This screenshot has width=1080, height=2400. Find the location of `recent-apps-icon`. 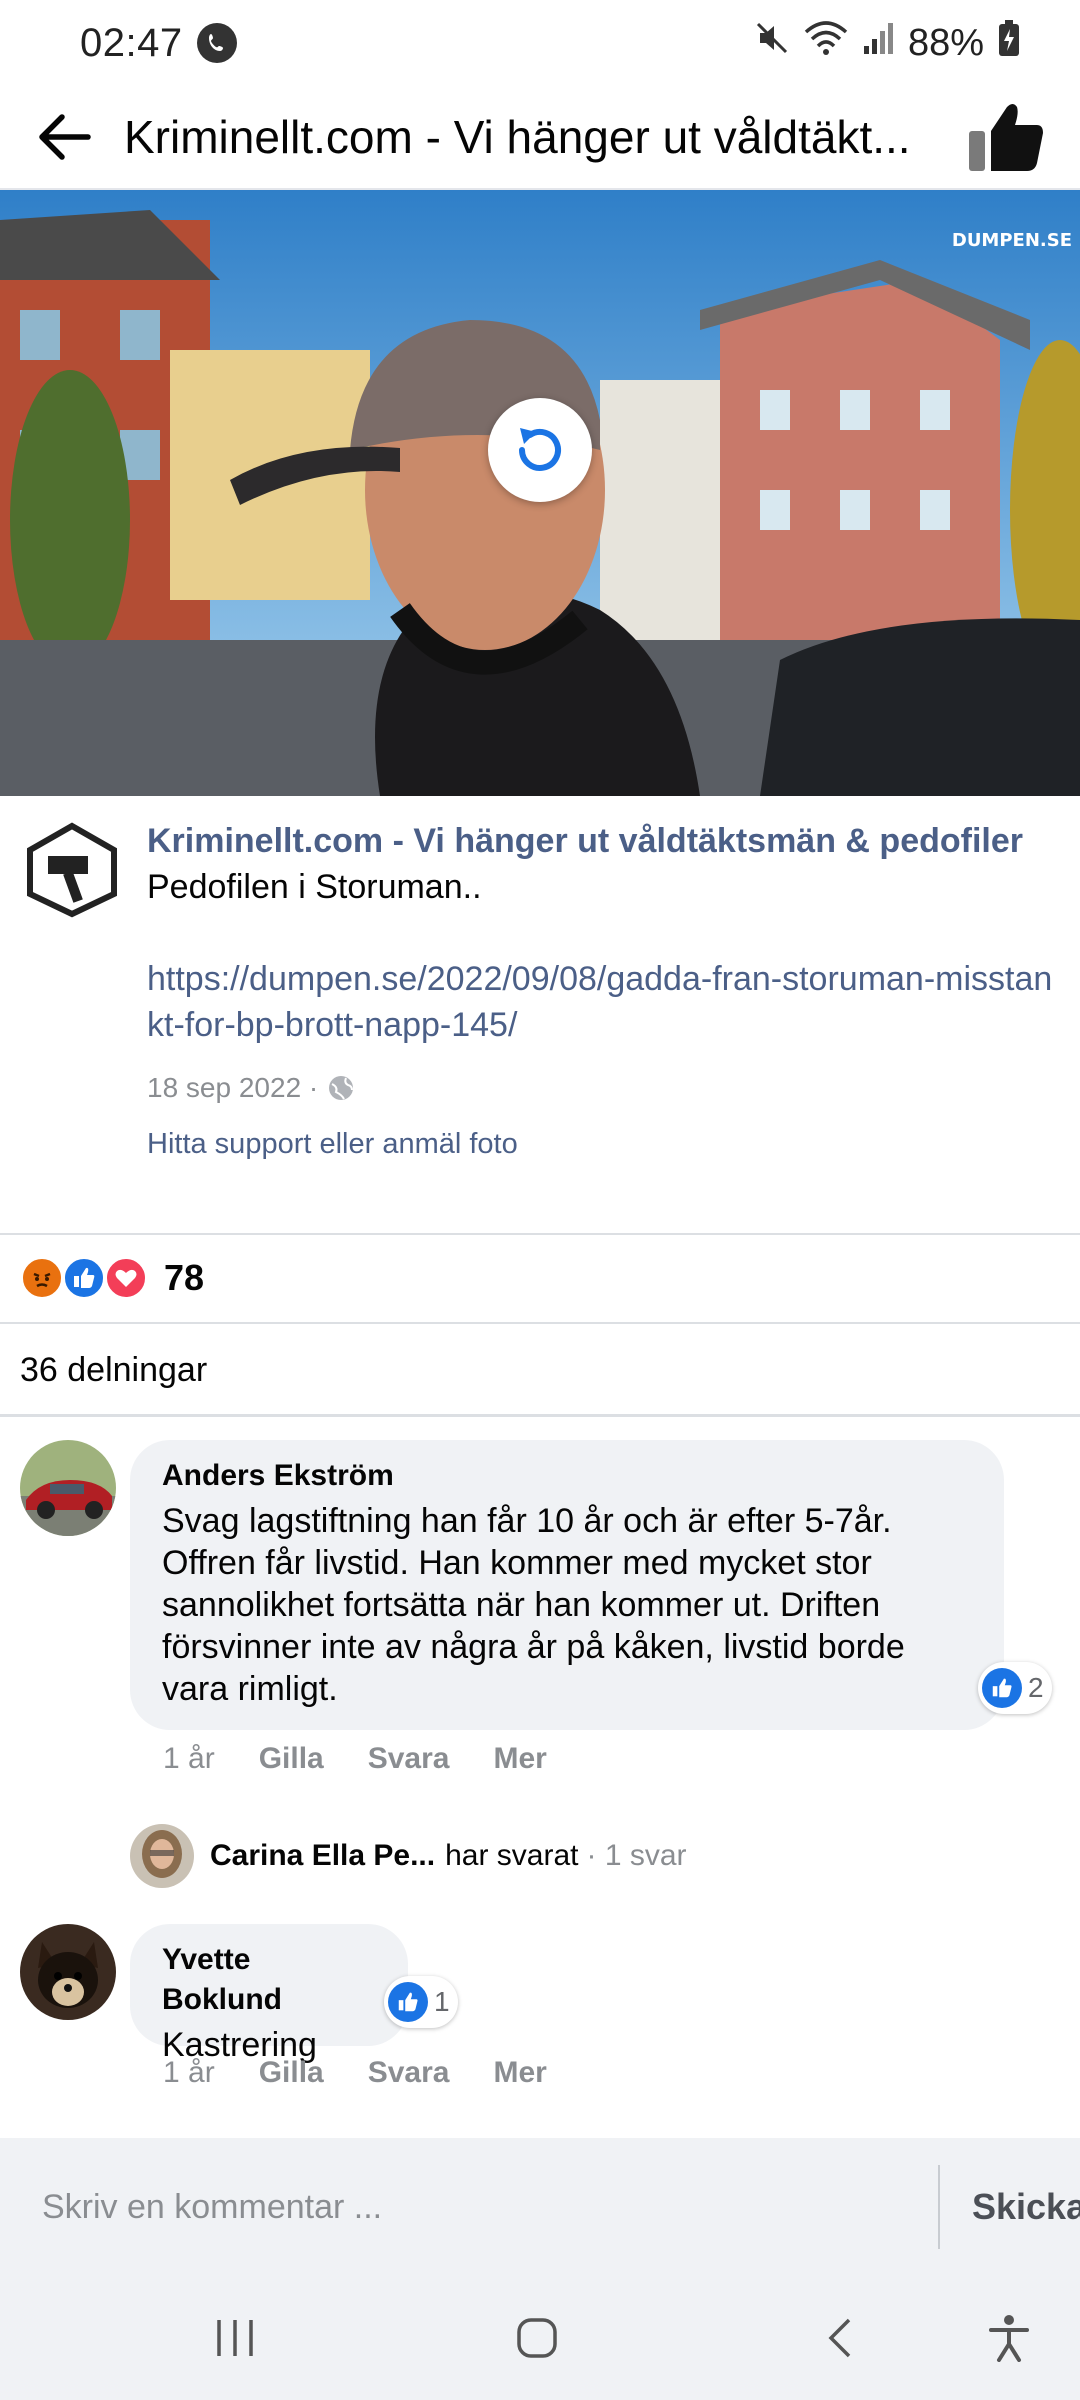

recent-apps-icon is located at coordinates (235, 2338).